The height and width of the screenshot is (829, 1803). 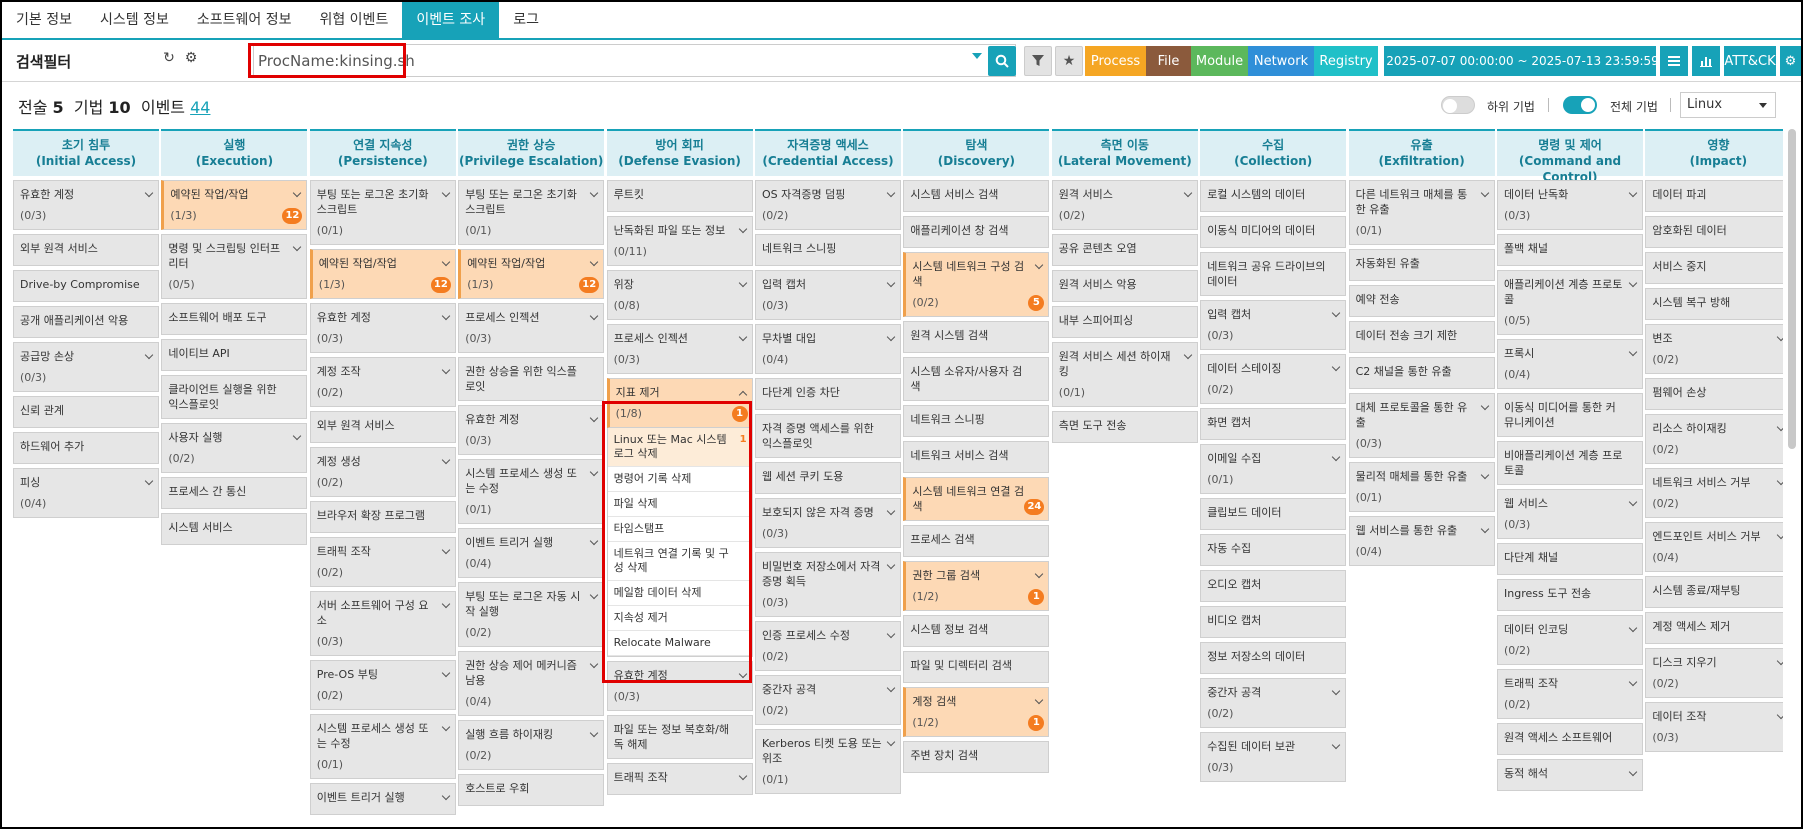 What do you see at coordinates (679, 403) in the screenshot?
I see `technique-cell: 지표 제거 (1/8) 1` at bounding box center [679, 403].